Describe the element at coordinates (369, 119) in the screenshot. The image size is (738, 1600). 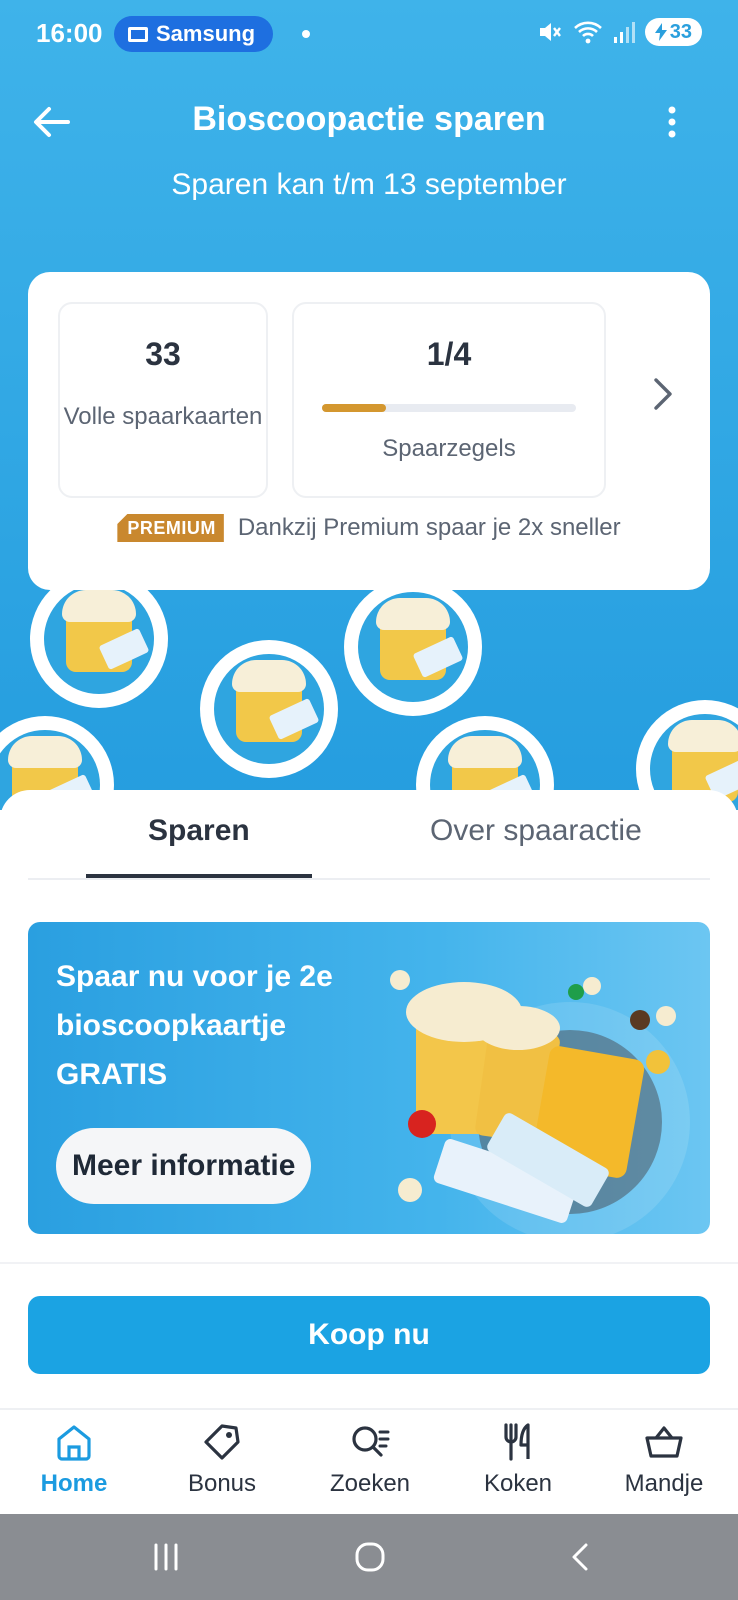
I see `page-title: Bioscoopactie sparen` at that location.